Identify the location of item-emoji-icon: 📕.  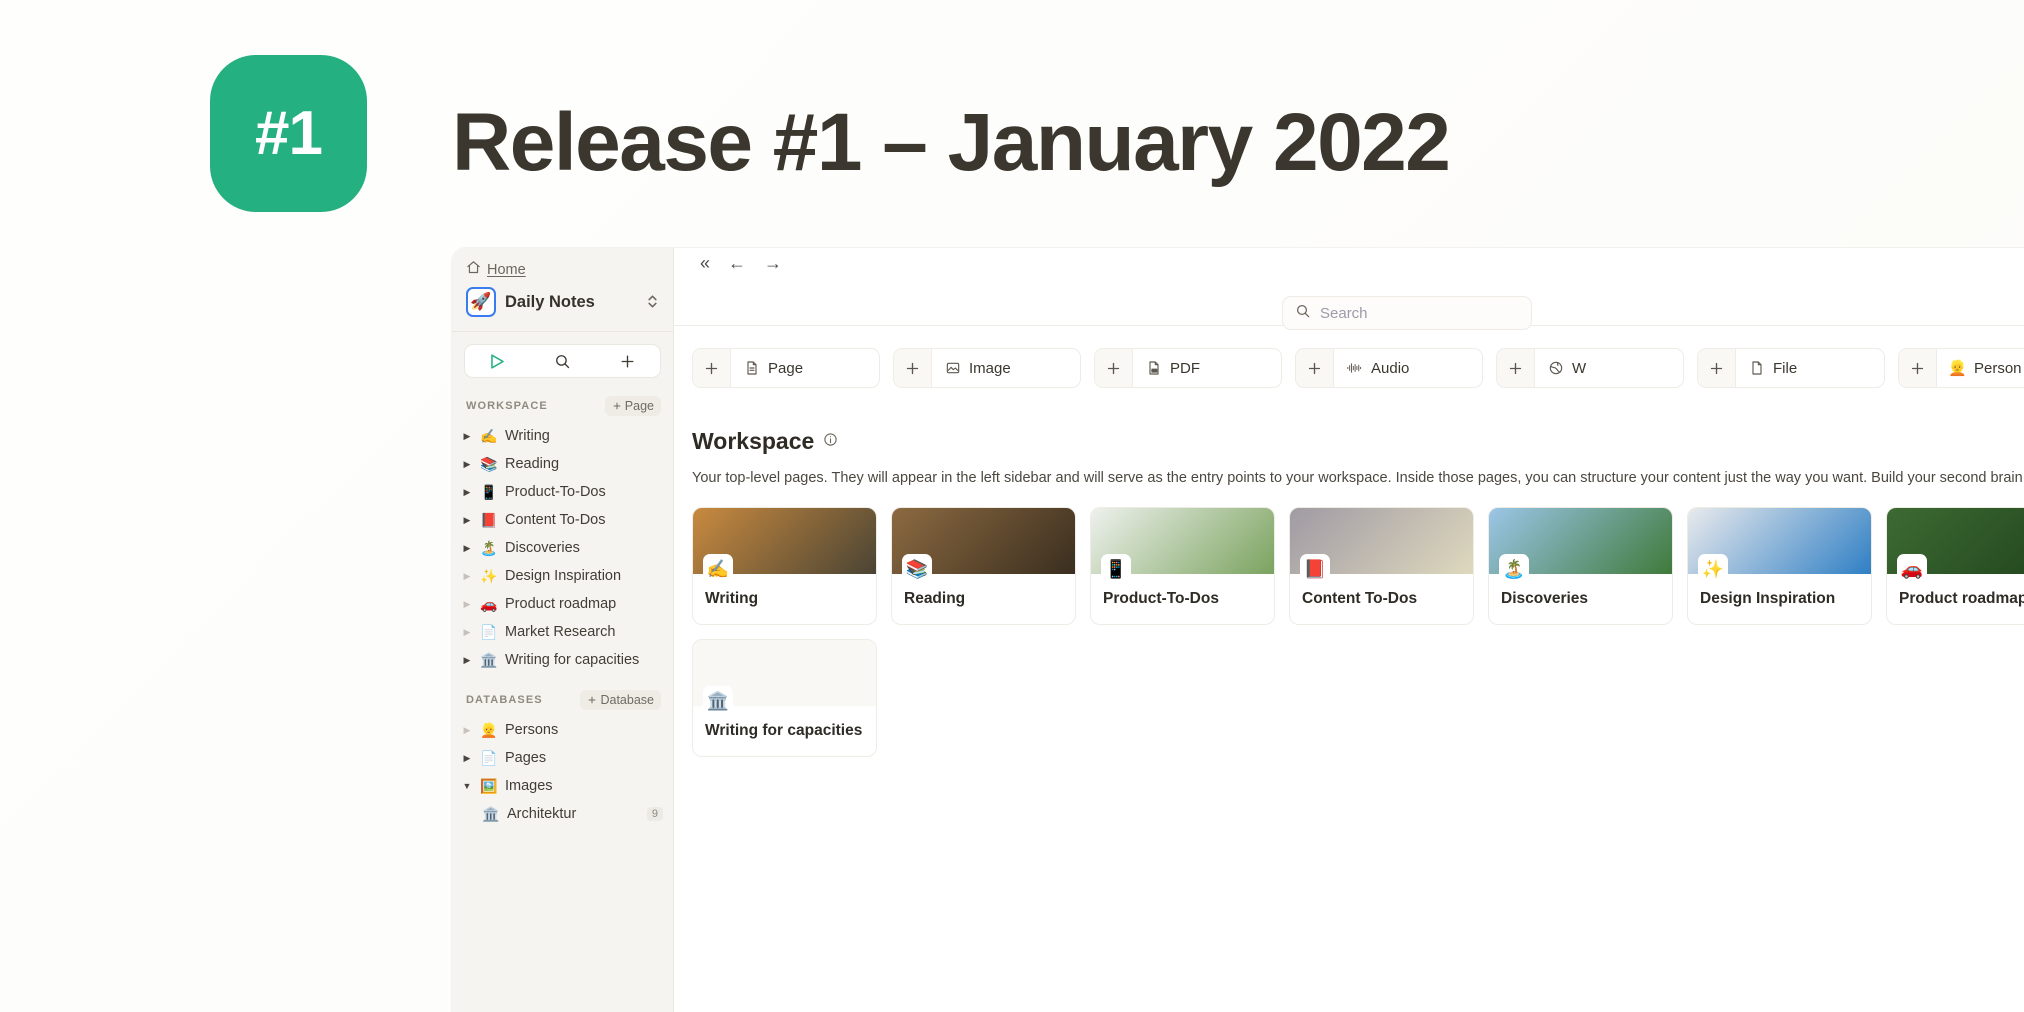
(489, 520).